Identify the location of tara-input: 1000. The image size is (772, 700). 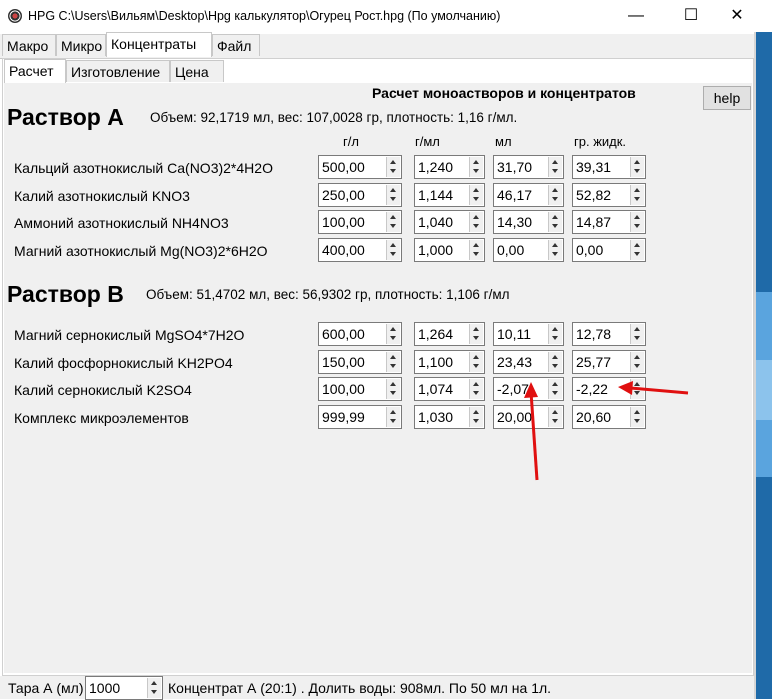
(124, 688).